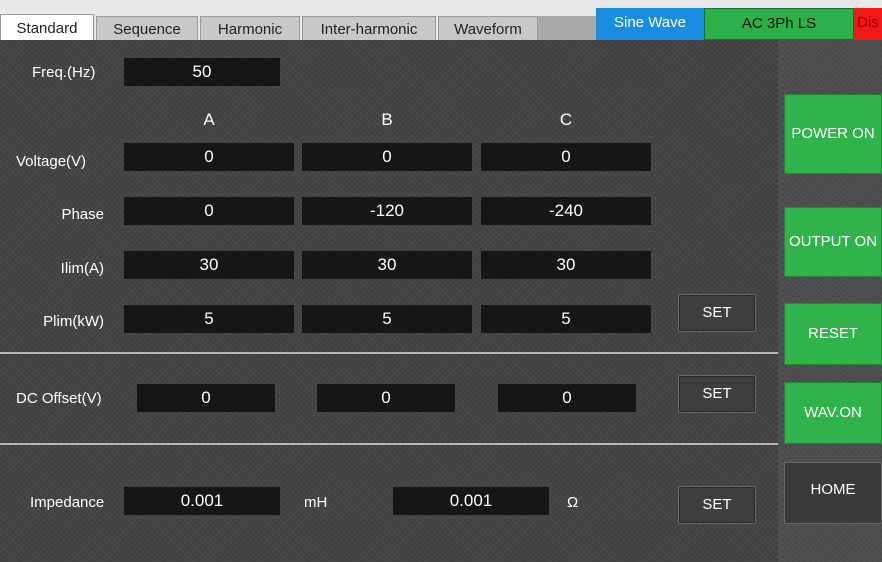 Image resolution: width=882 pixels, height=562 pixels. Describe the element at coordinates (147, 28) in the screenshot. I see `tab-sequence: Sequence` at that location.